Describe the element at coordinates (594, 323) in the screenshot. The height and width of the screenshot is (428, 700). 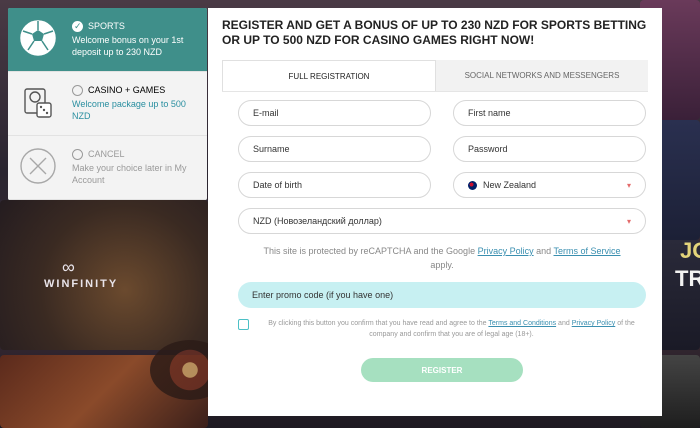
I see `privacy-policy-link-2: Privacy Policy` at that location.